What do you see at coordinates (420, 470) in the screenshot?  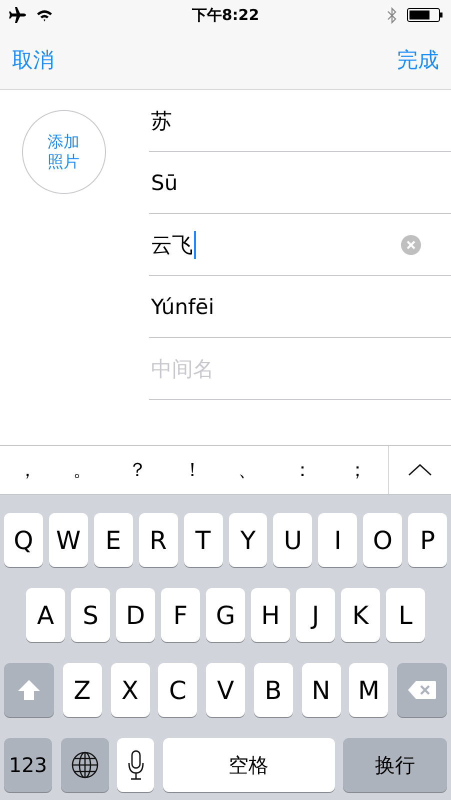 I see `chevron-up-icon` at bounding box center [420, 470].